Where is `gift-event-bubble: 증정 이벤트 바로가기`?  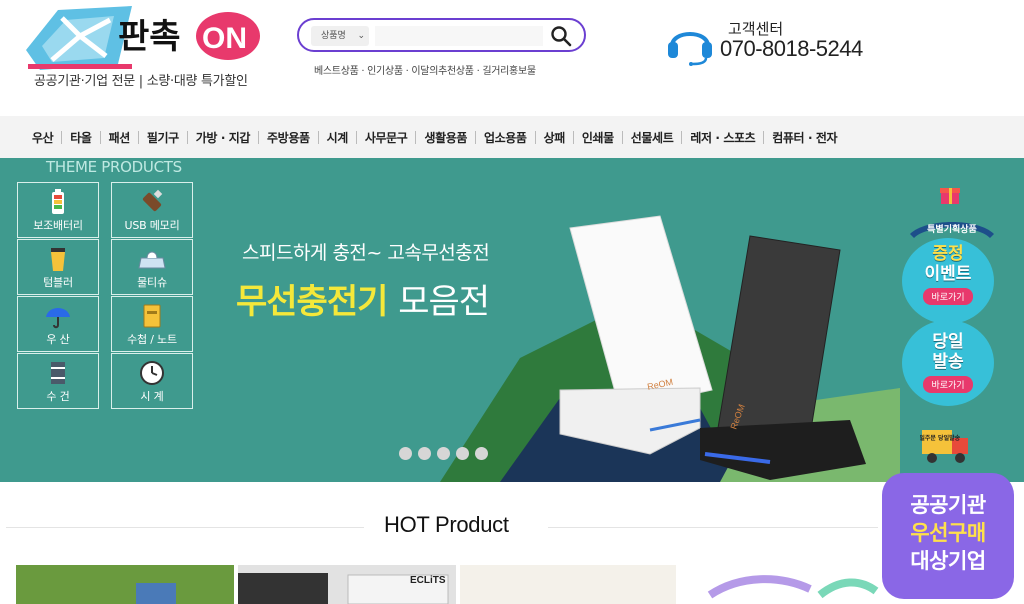
gift-event-bubble: 증정 이벤트 바로가기 is located at coordinates (948, 281).